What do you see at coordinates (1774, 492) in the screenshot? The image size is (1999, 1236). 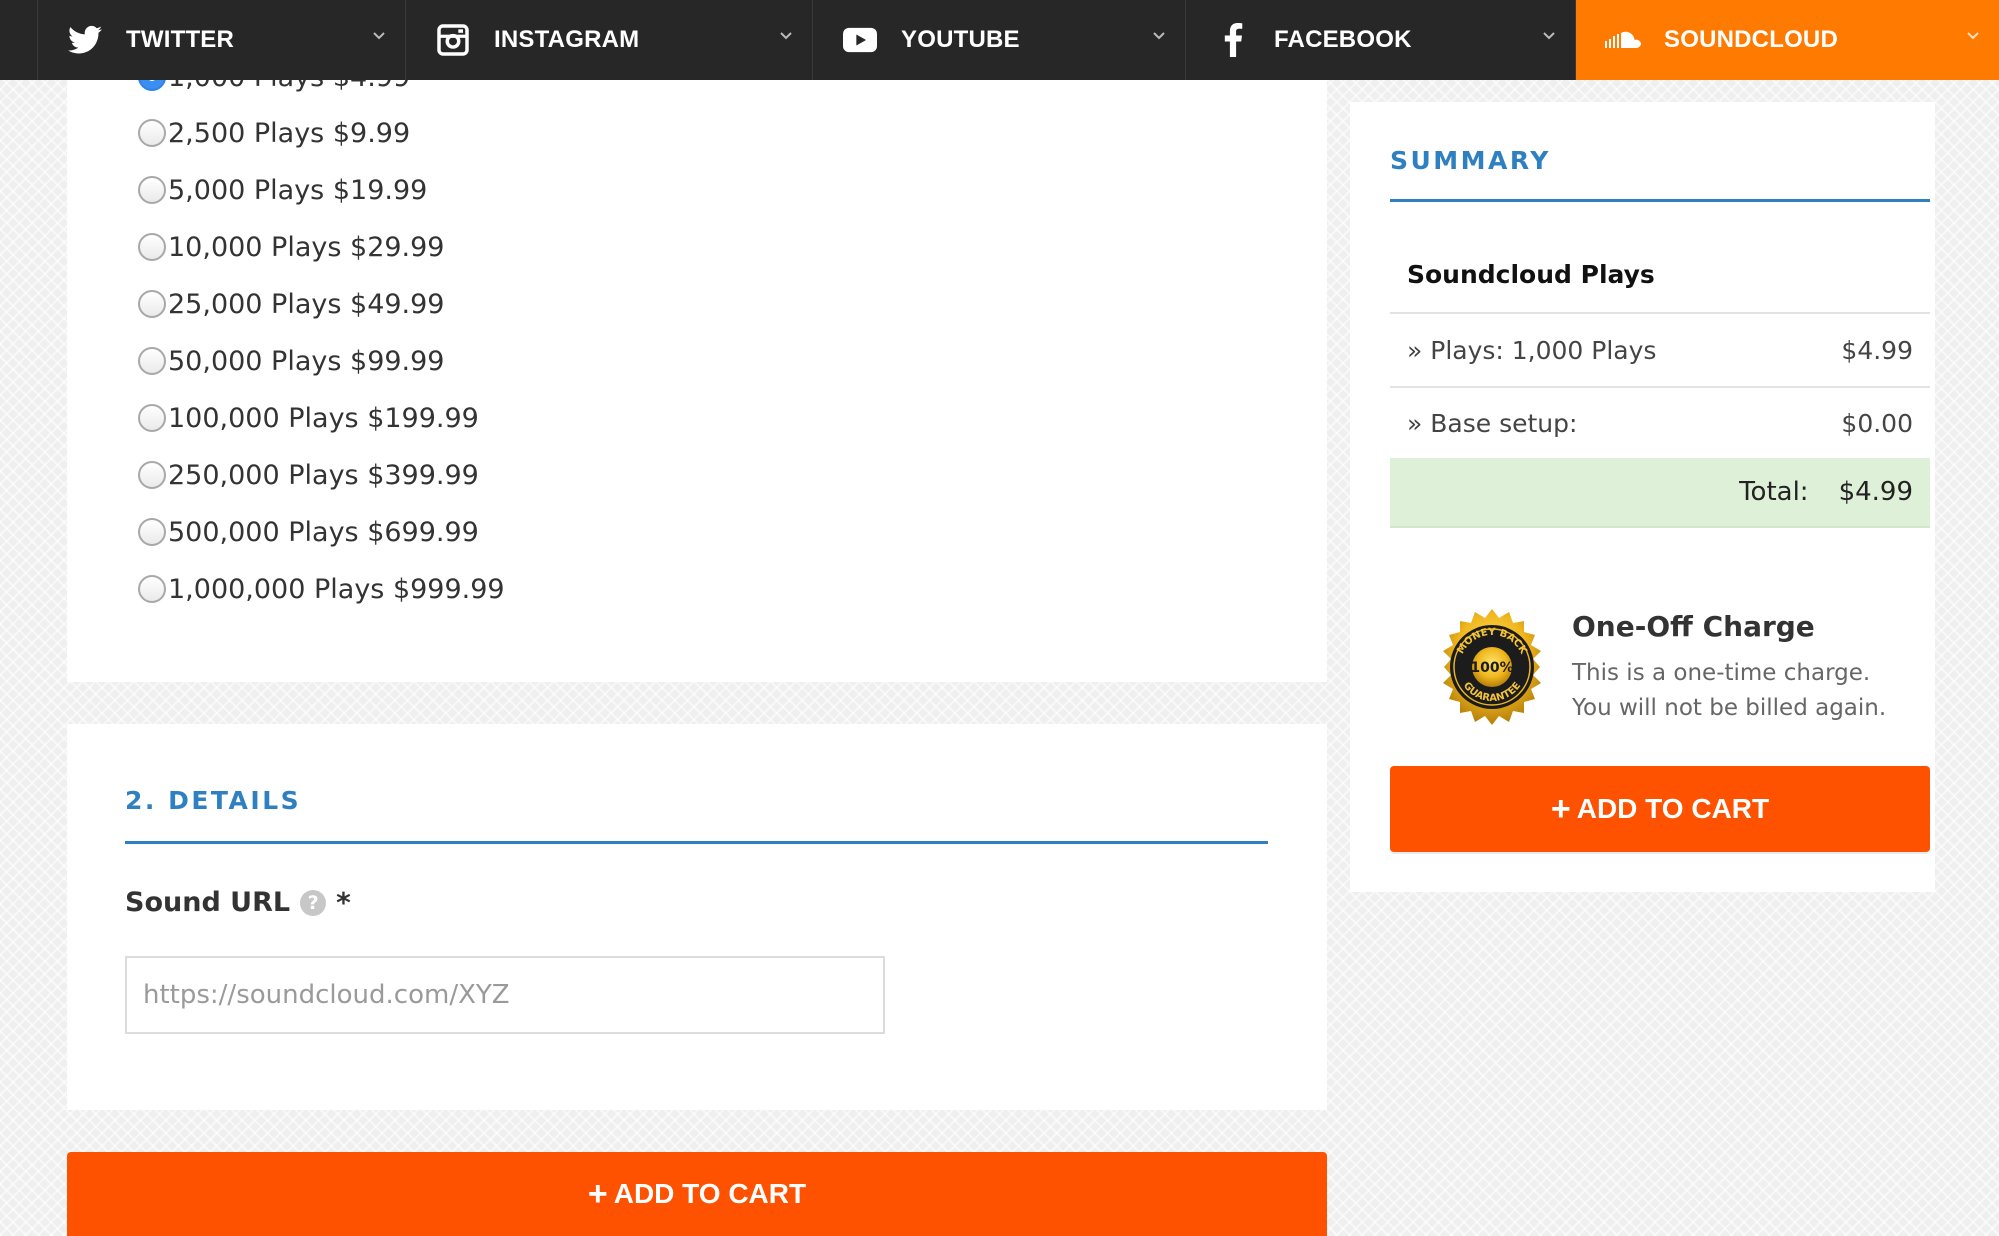 I see `total-label: Total:` at bounding box center [1774, 492].